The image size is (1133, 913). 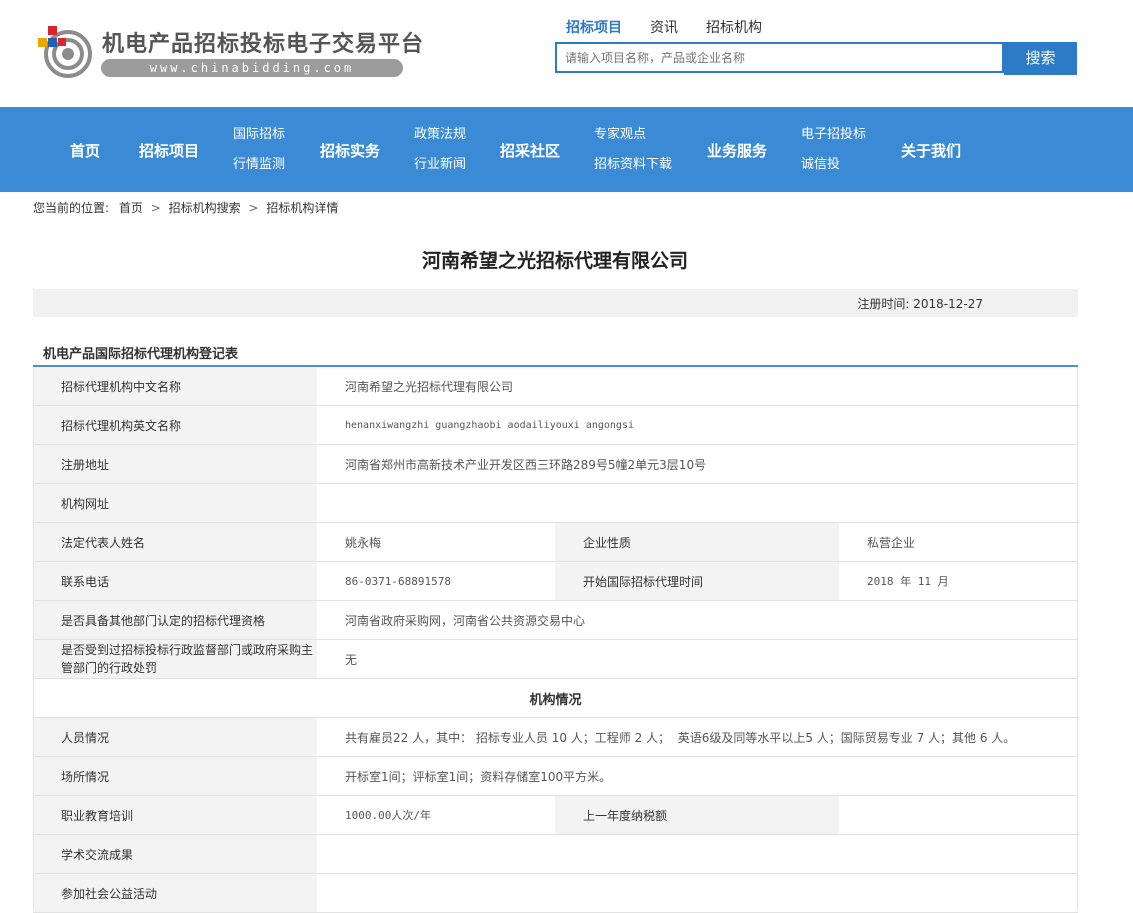 What do you see at coordinates (66, 52) in the screenshot?
I see `chinabidding-logo-icon` at bounding box center [66, 52].